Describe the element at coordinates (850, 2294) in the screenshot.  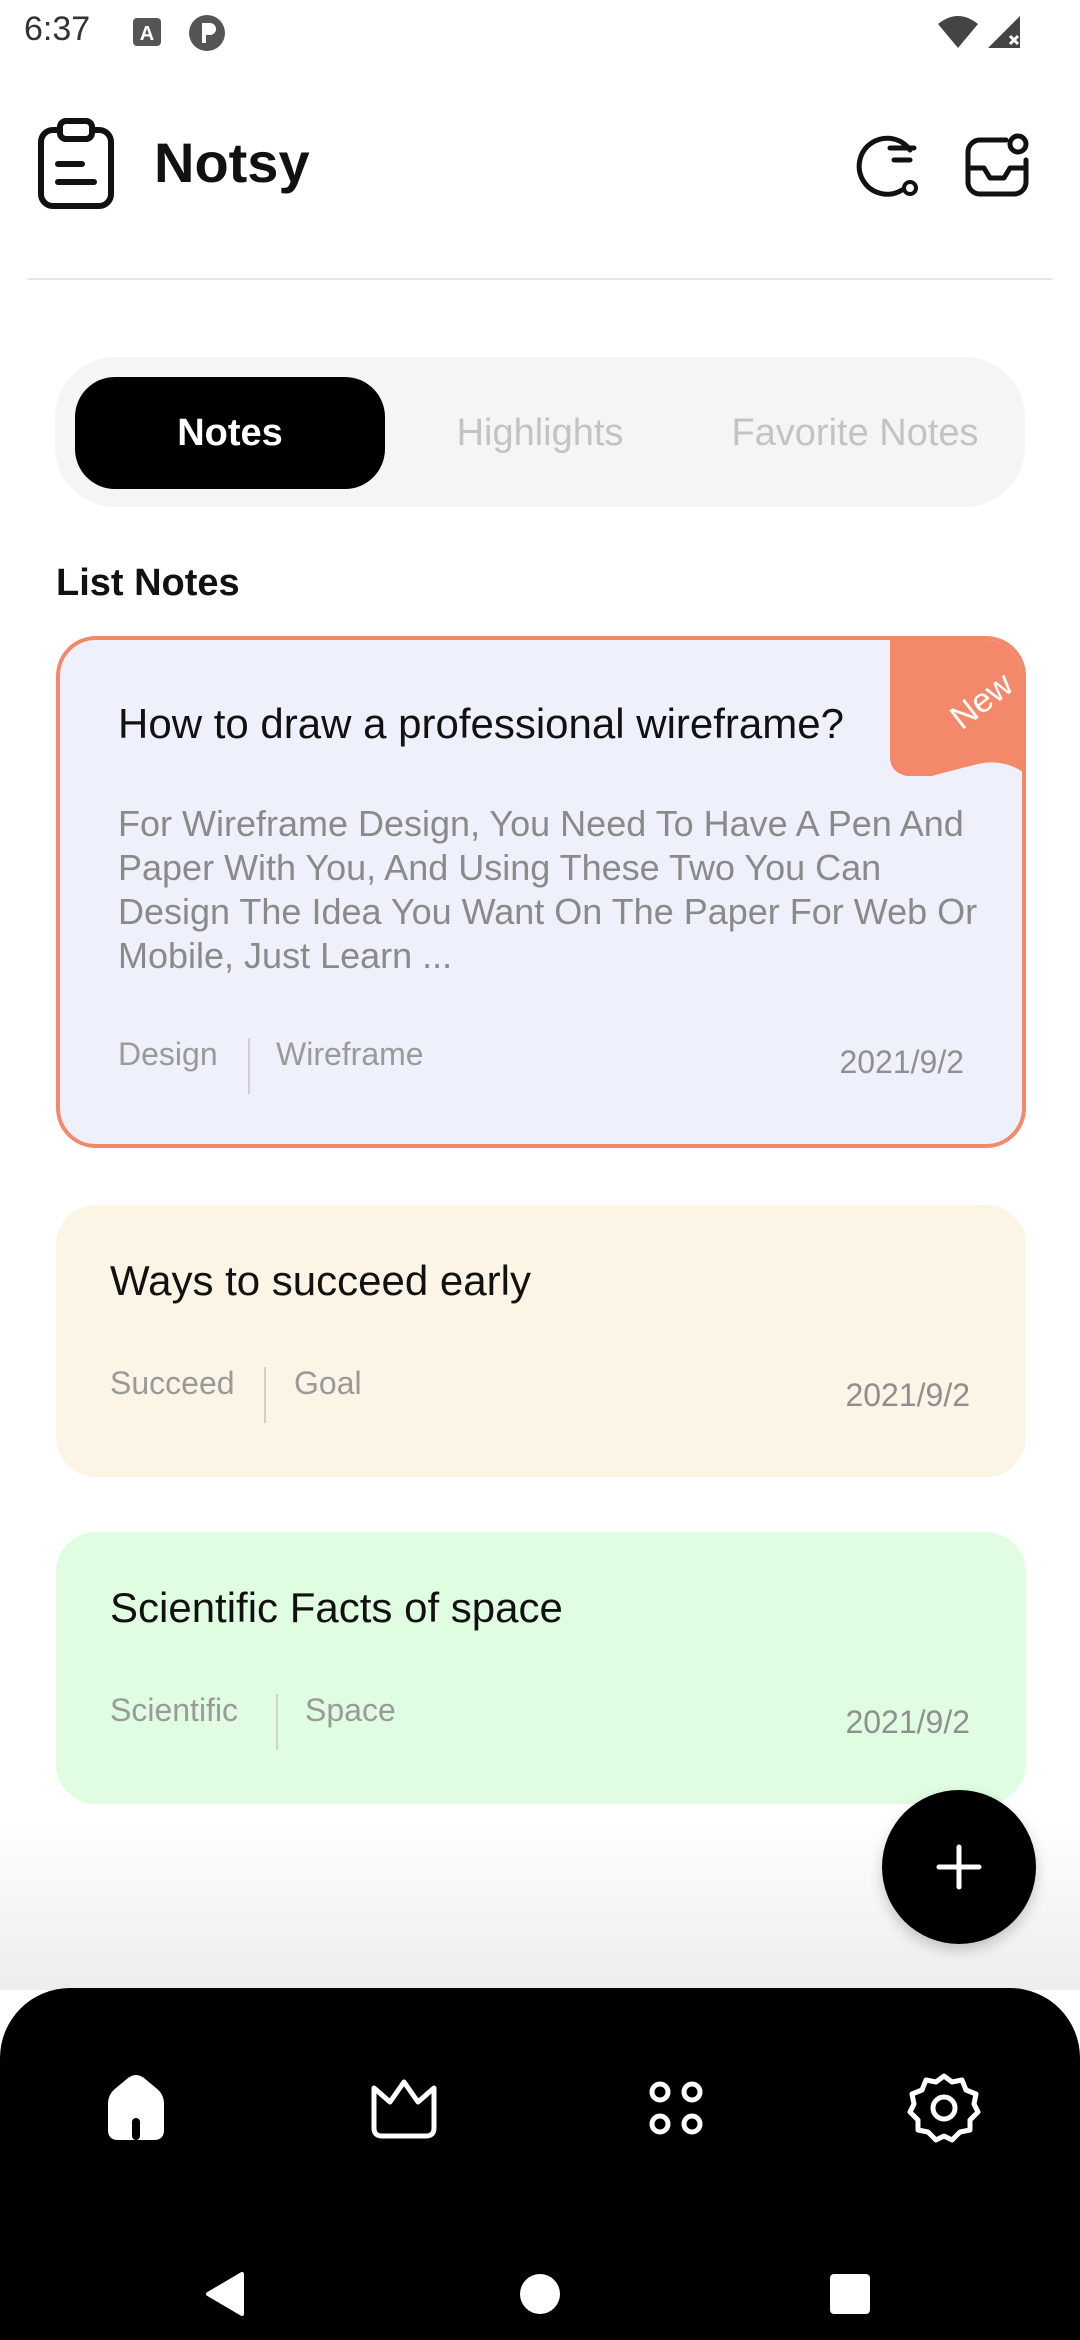
I see `recents-icon` at that location.